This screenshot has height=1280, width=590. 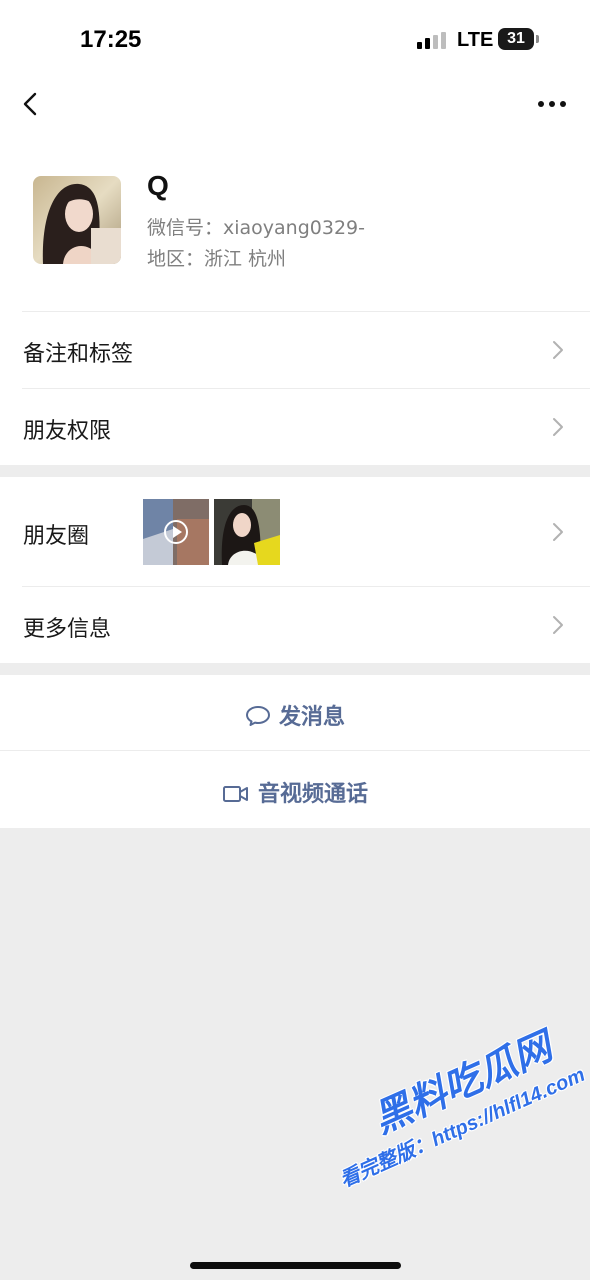 I want to click on send-message-label: 发消息, so click(x=311, y=717).